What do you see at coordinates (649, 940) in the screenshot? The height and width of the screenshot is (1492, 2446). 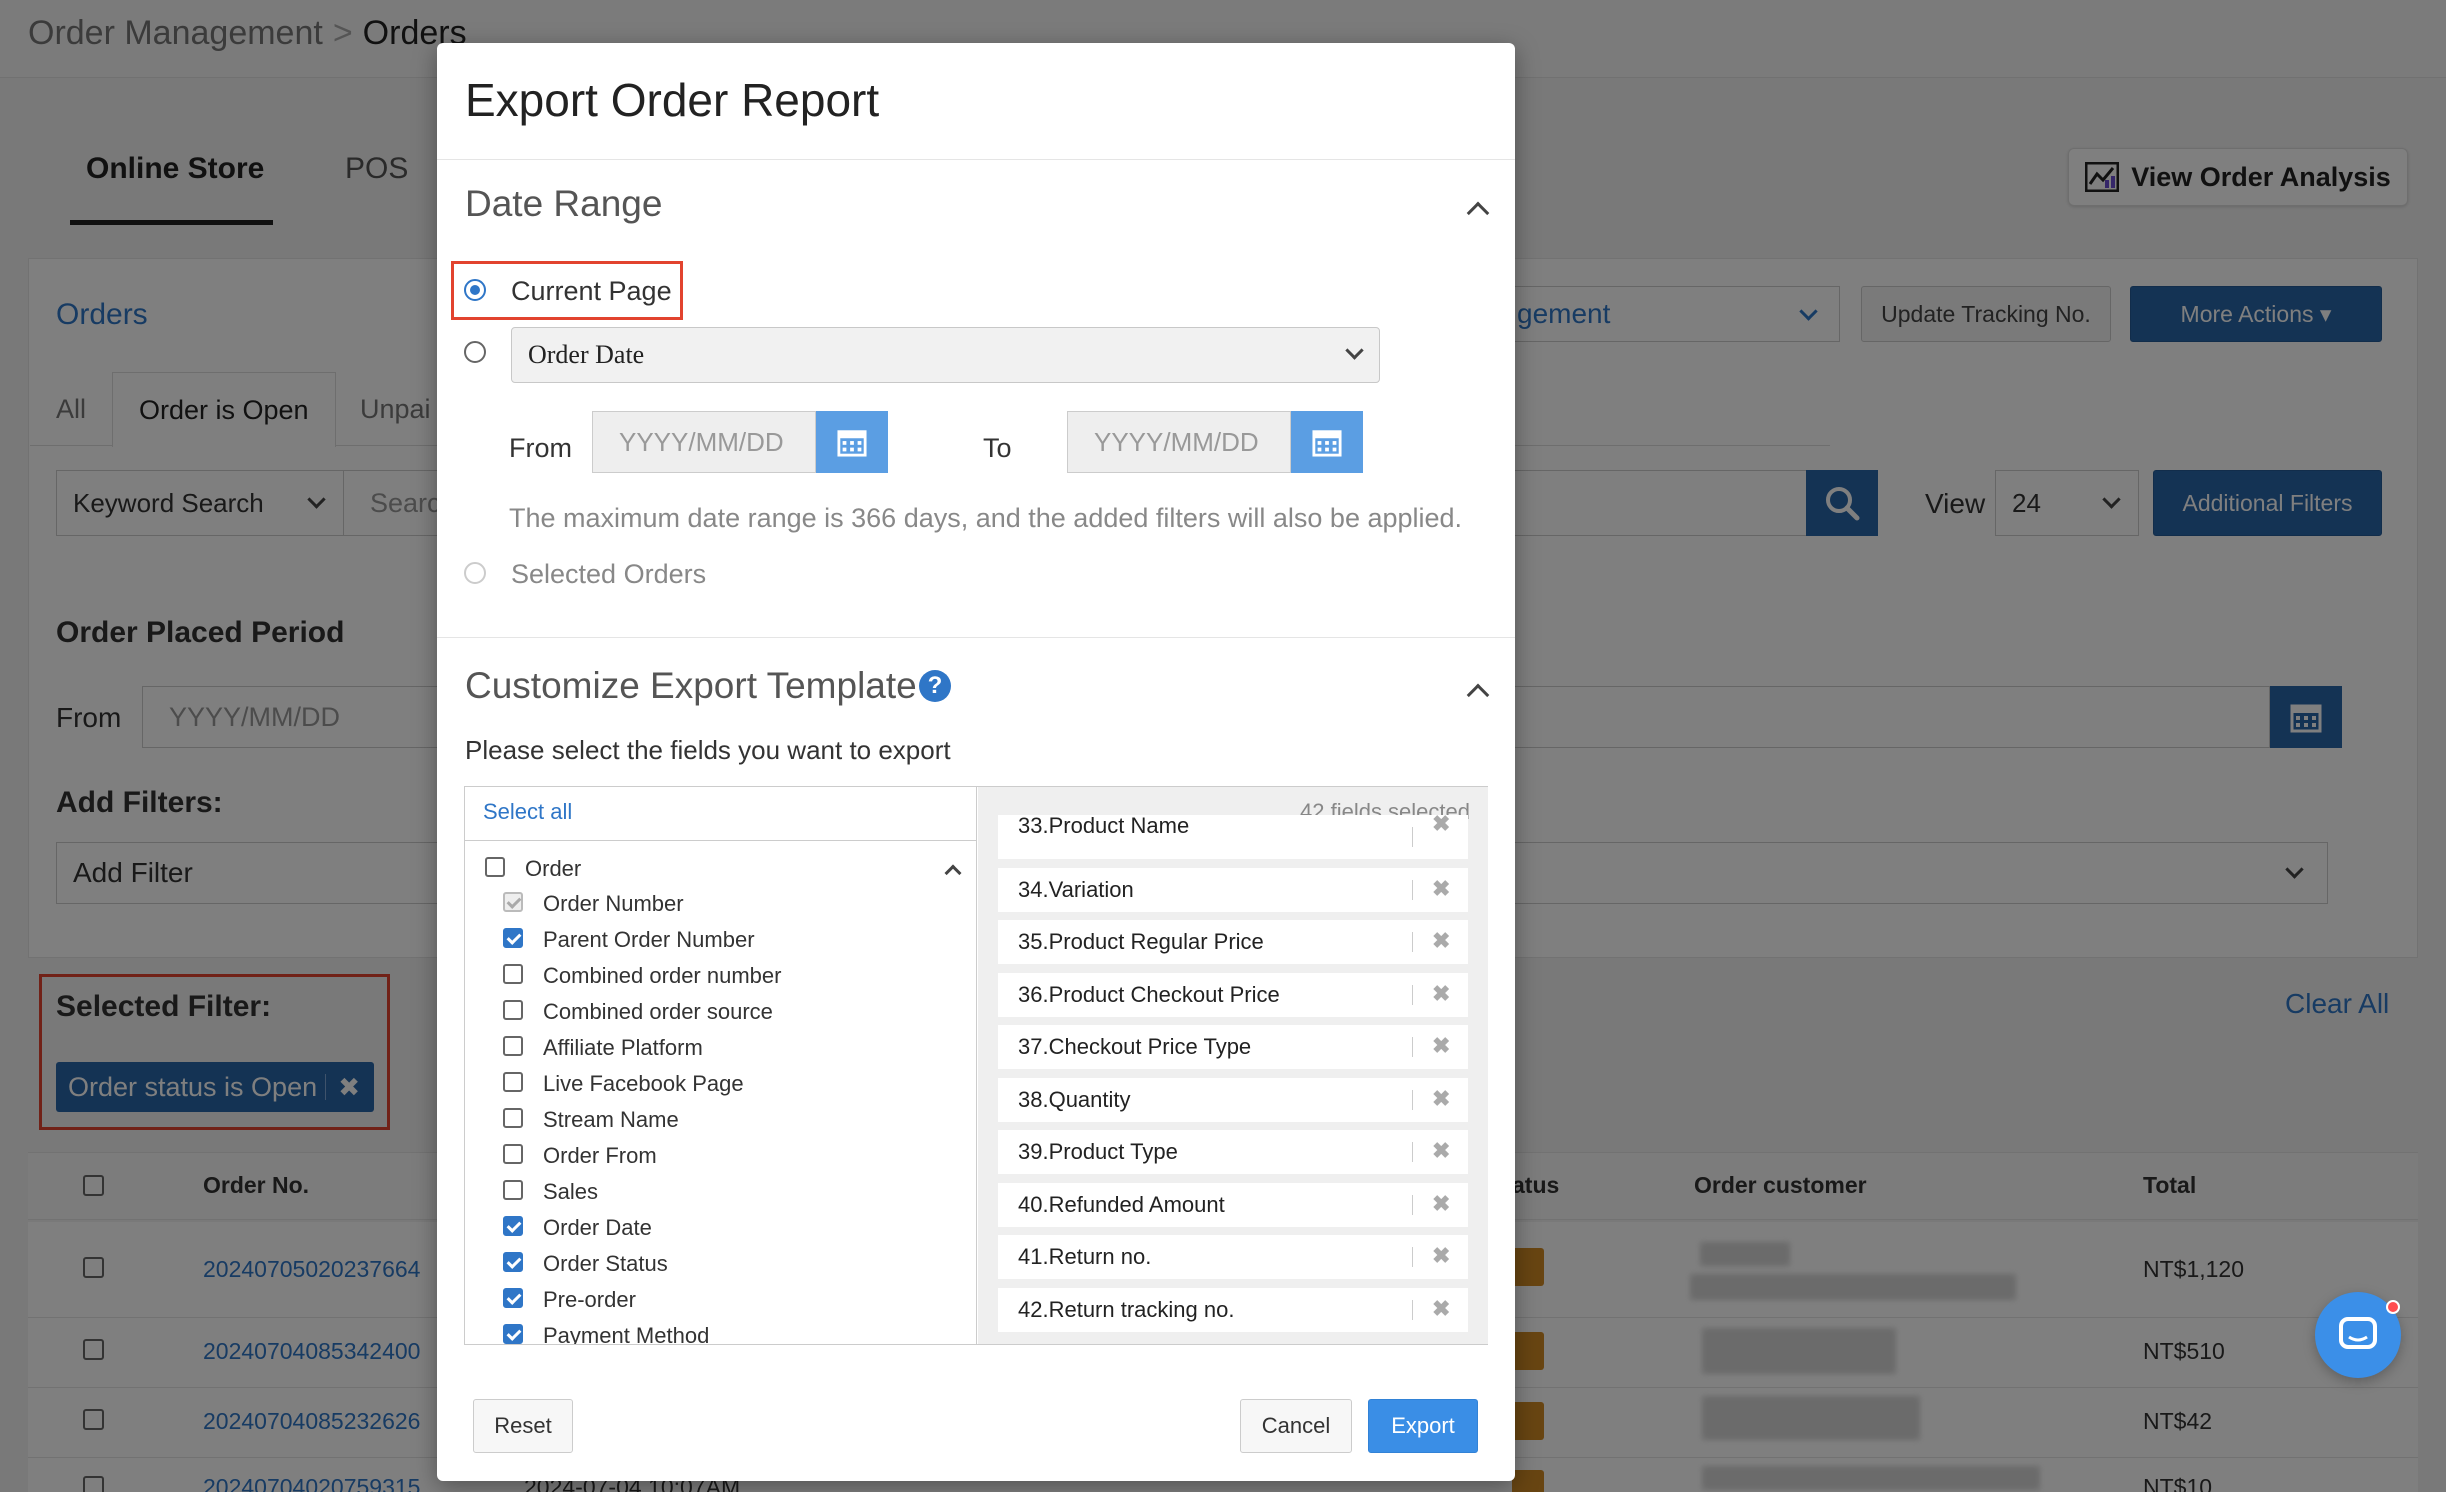 I see `field-label: Parent Order Number` at bounding box center [649, 940].